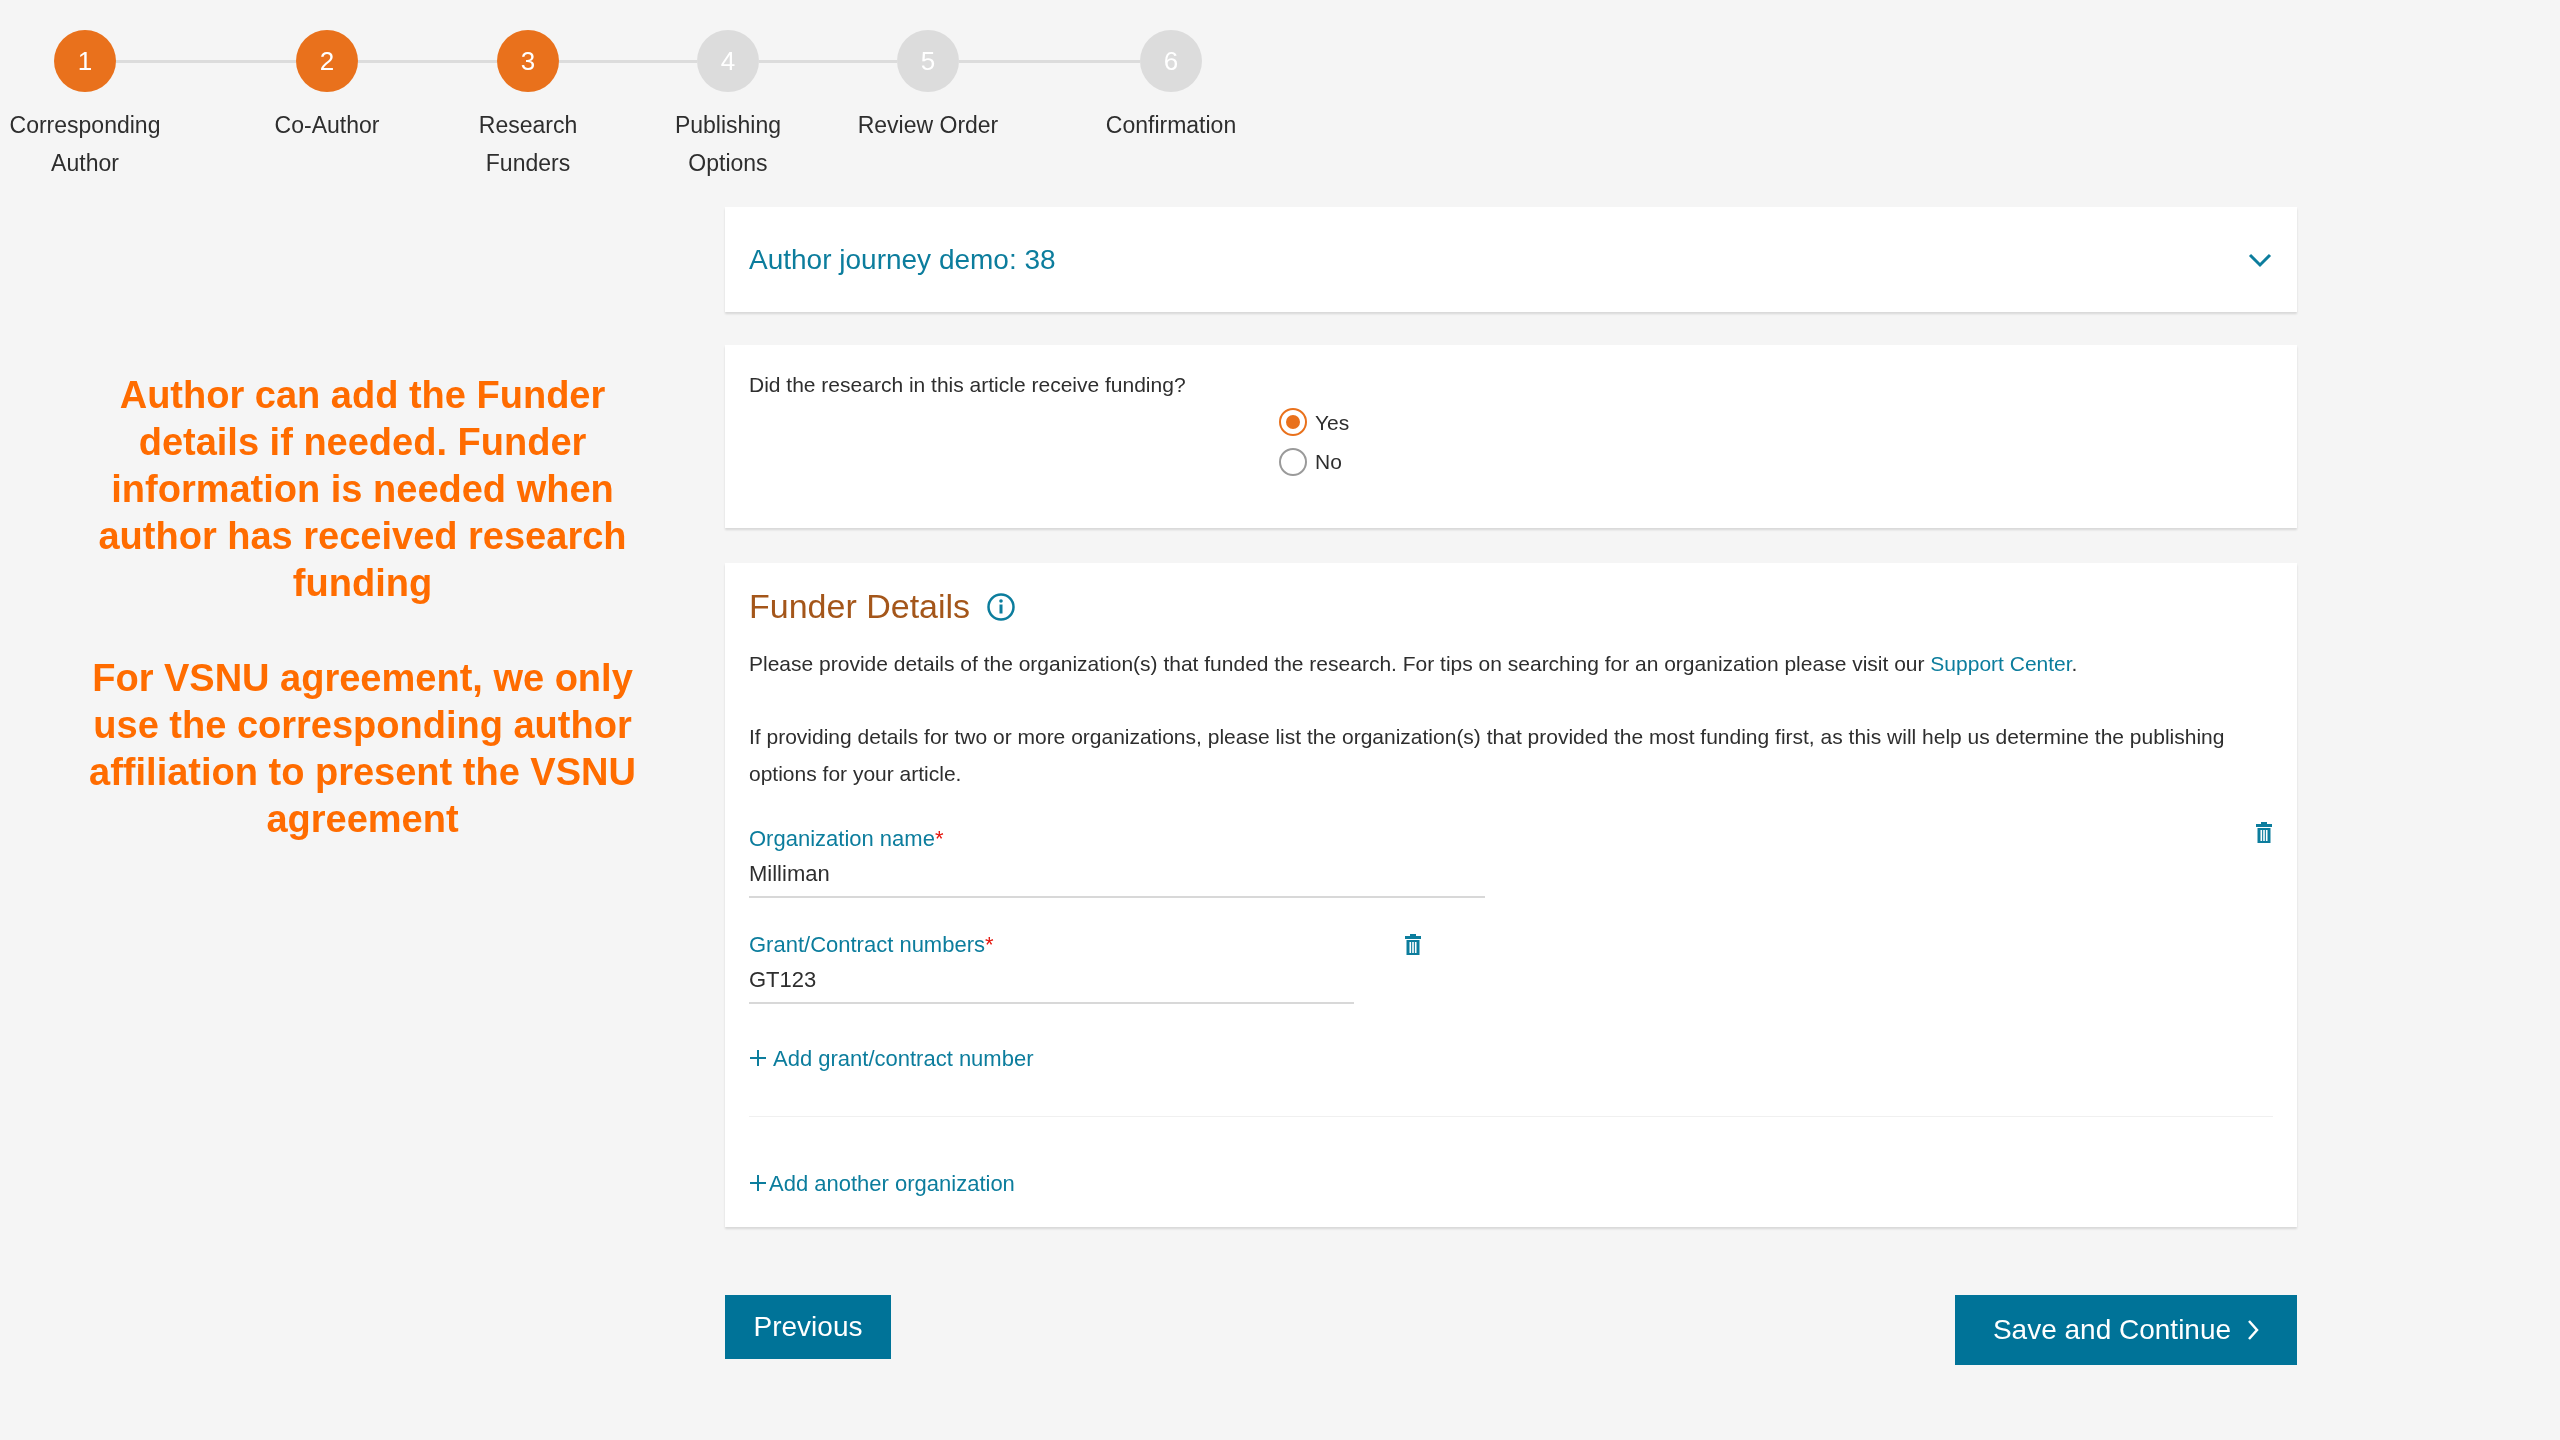  Describe the element at coordinates (528, 144) in the screenshot. I see `step-label: Research Funders` at that location.